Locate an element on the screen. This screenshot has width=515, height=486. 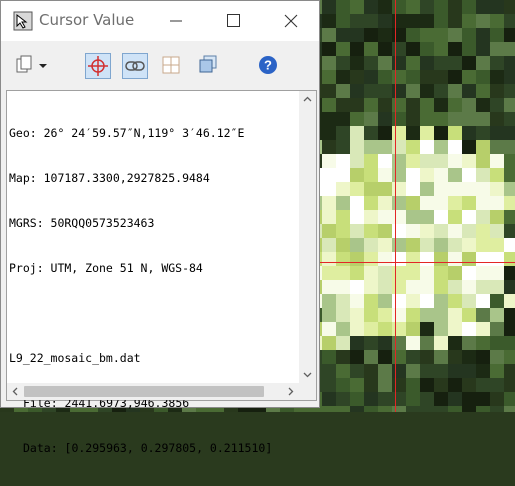
mgrs-line: MGRS: 50RQQ0573523463 is located at coordinates (82, 223).